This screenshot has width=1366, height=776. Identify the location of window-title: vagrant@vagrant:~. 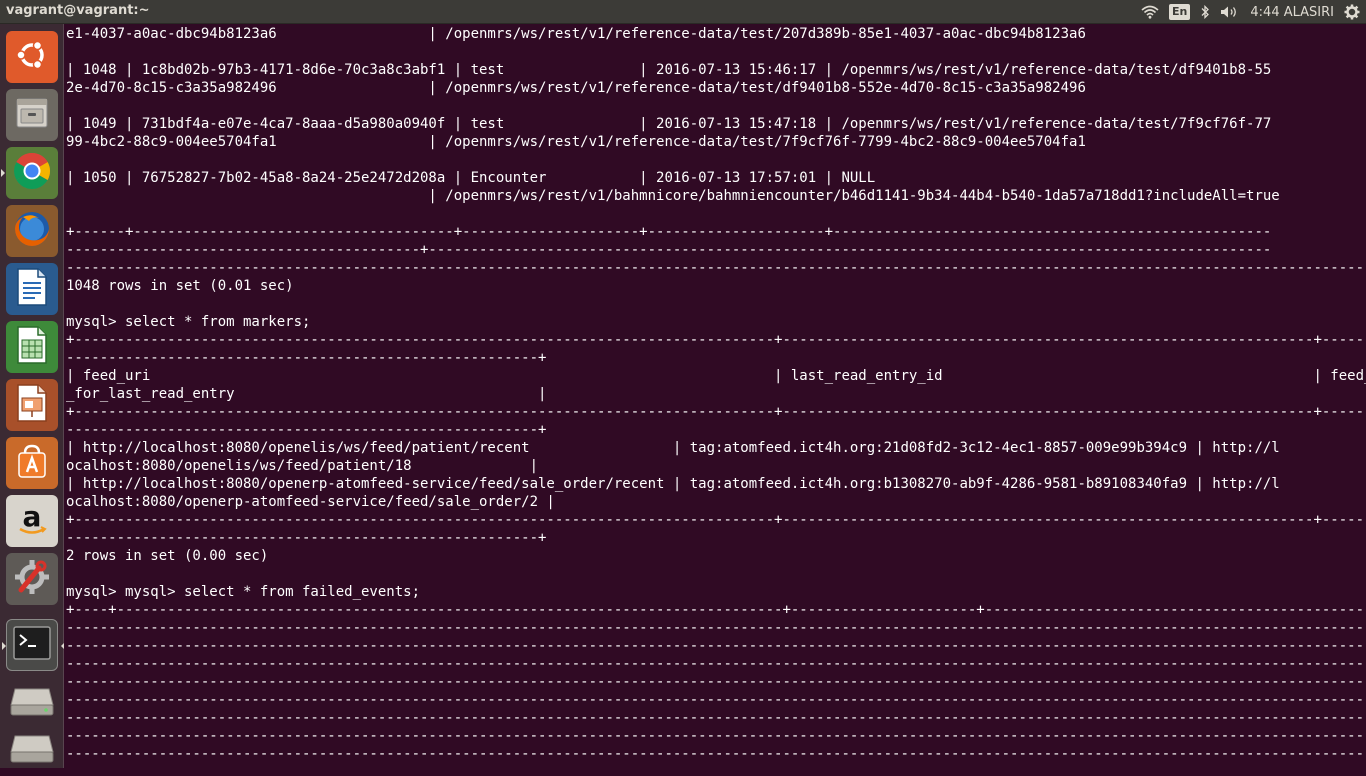
(78, 10).